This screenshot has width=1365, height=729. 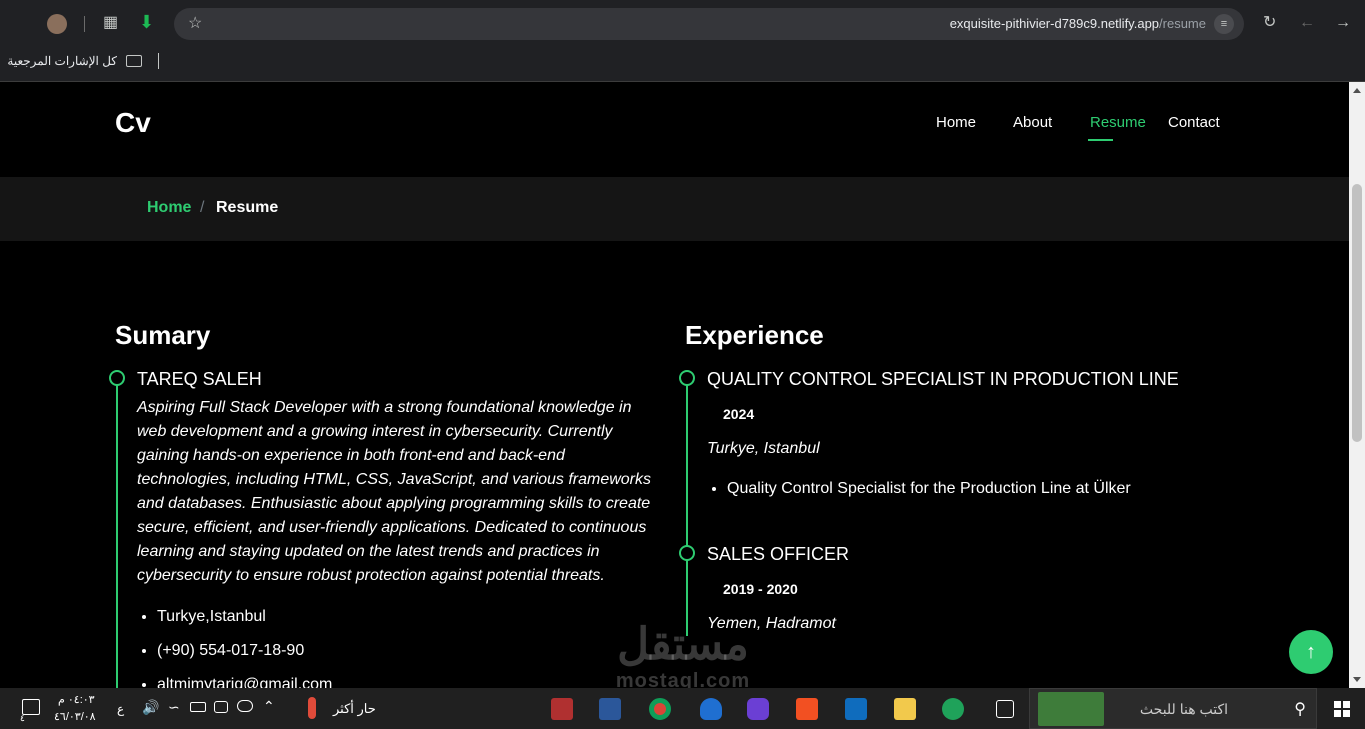 I want to click on clock-time: ٠٤:٠٣ م, so click(x=76, y=699).